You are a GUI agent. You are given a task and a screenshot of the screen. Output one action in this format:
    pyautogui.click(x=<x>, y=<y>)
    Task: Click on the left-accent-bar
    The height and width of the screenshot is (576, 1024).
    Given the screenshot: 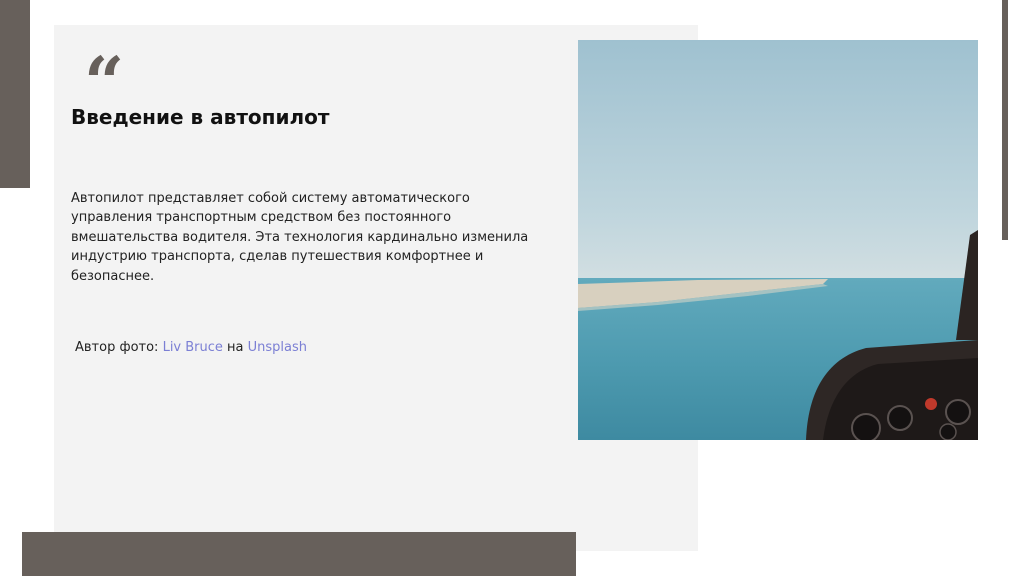 What is the action you would take?
    pyautogui.click(x=15, y=94)
    